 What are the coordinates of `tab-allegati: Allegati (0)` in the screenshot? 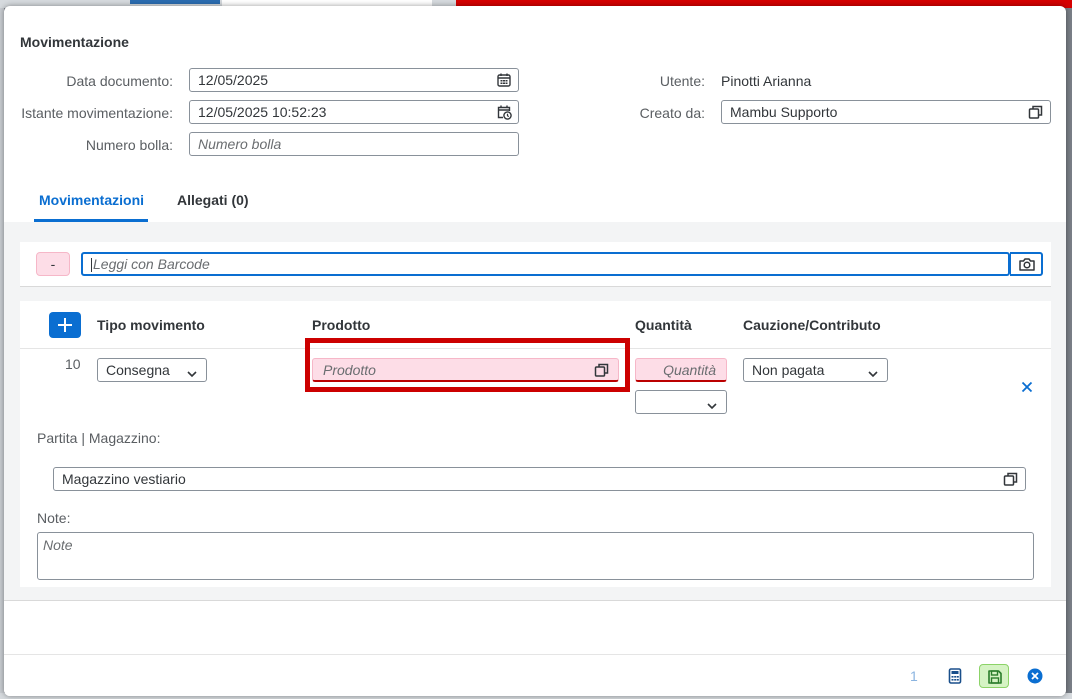 It's located at (213, 200).